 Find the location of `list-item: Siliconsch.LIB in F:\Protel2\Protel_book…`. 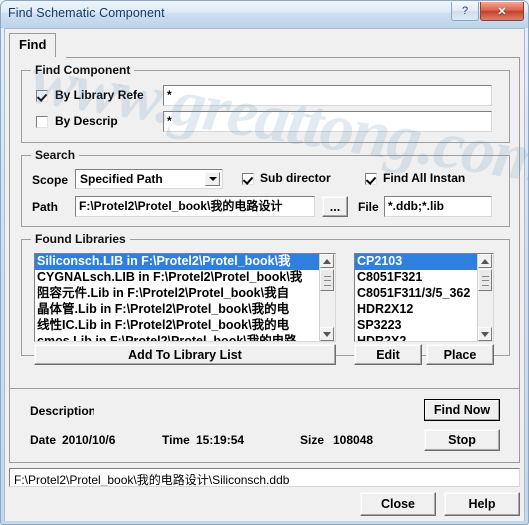

list-item: Siliconsch.LIB in F:\Protel2\Protel_book… is located at coordinates (177, 262).